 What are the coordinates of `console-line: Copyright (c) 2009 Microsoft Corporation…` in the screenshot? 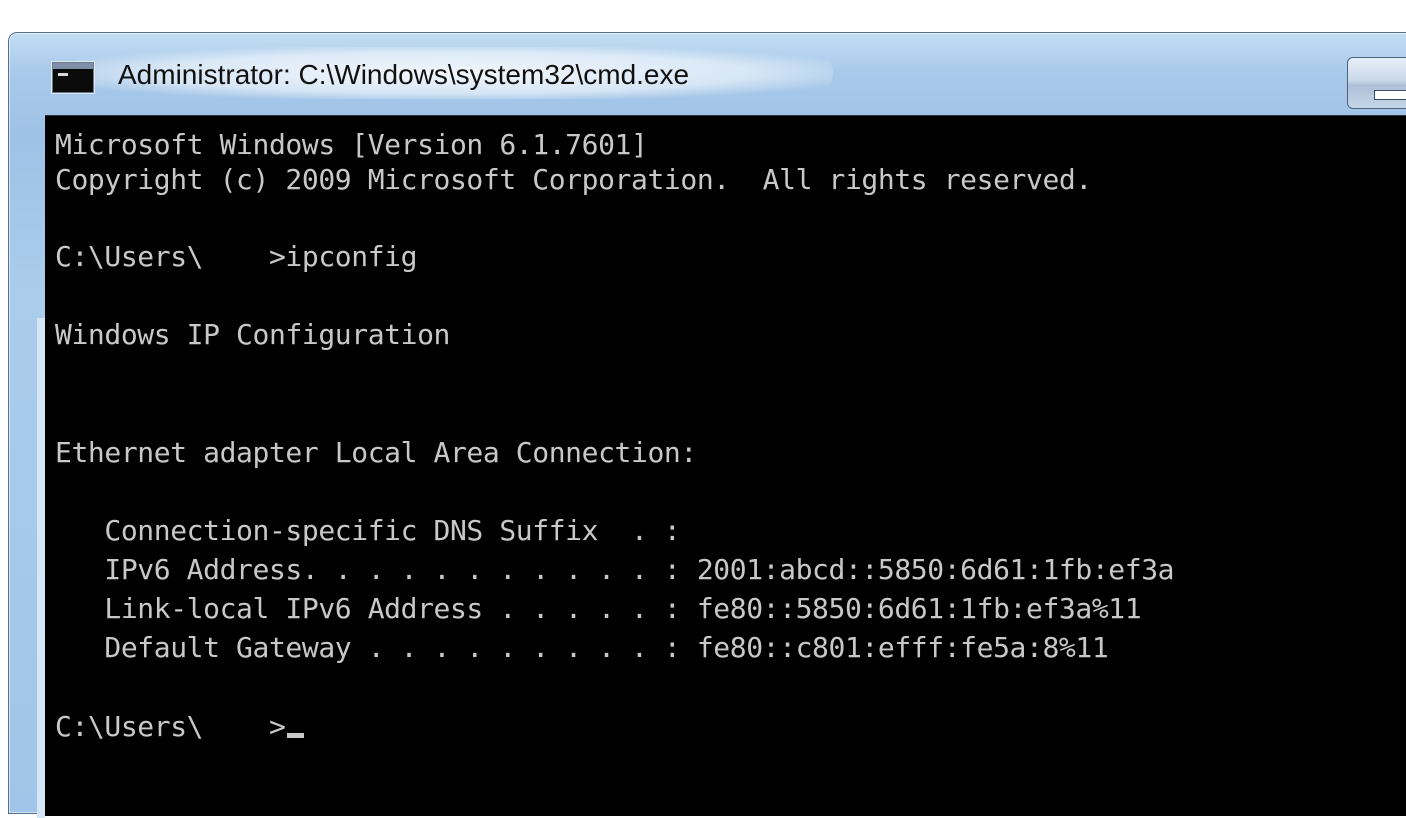 It's located at (573, 179).